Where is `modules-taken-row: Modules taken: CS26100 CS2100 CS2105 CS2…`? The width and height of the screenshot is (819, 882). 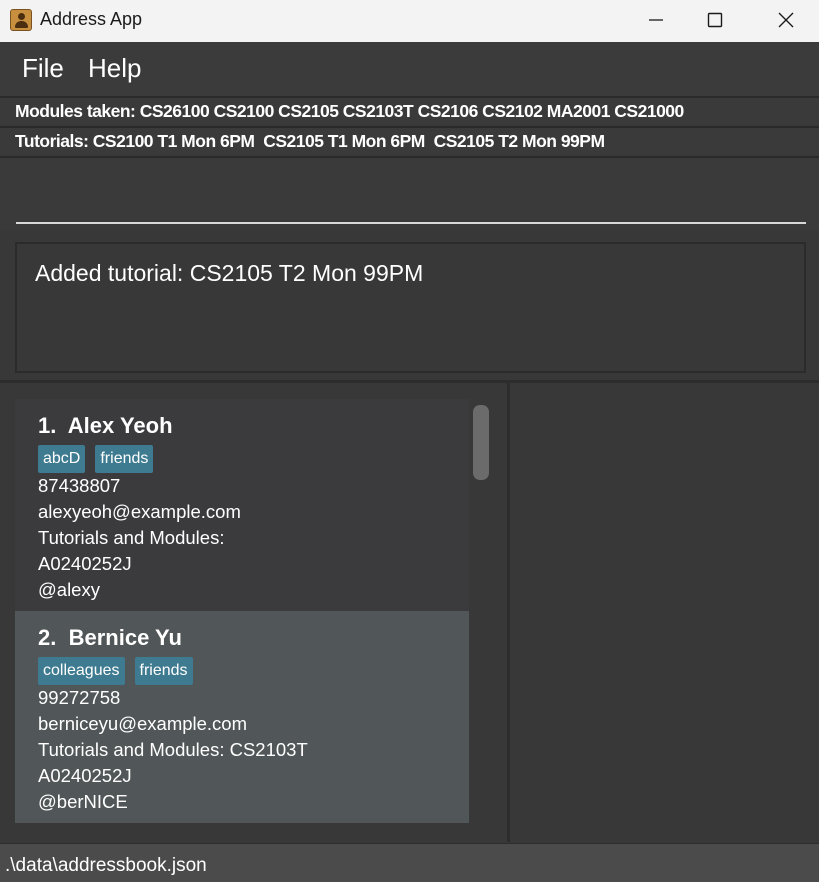
modules-taken-row: Modules taken: CS26100 CS2100 CS2105 CS2… is located at coordinates (409, 110).